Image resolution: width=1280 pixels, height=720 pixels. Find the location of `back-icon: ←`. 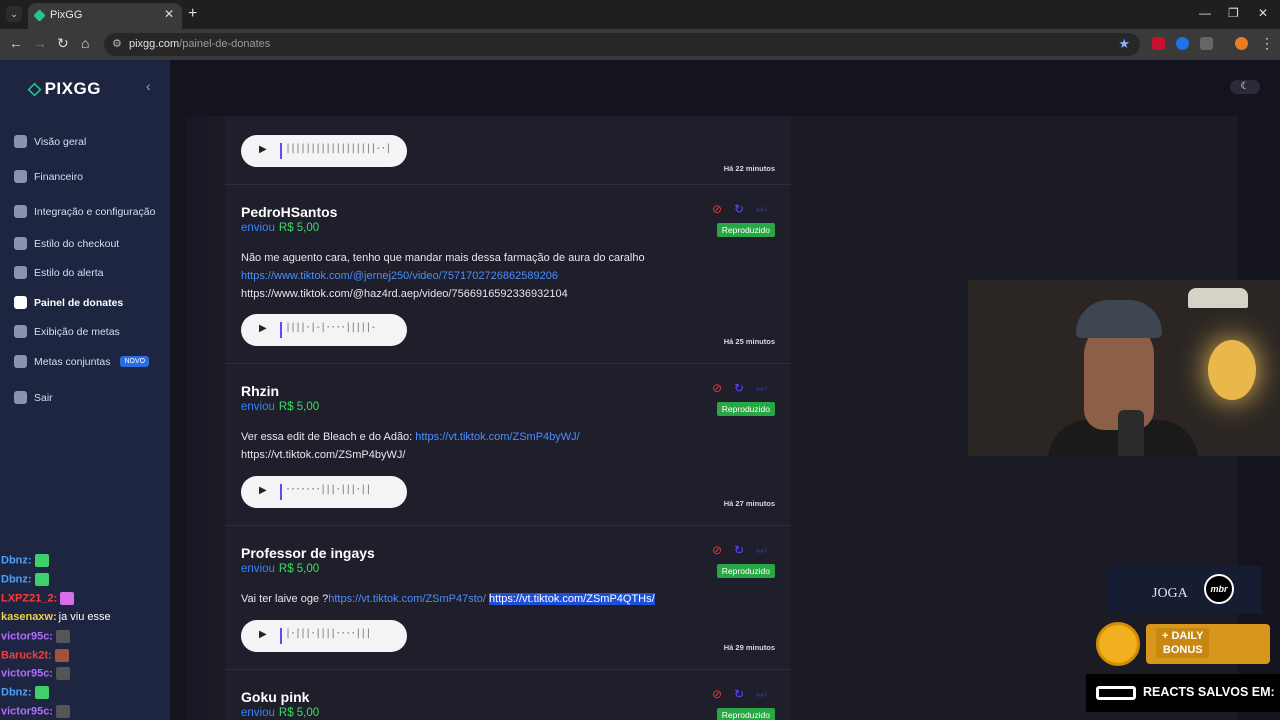

back-icon: ← is located at coordinates (16, 43).